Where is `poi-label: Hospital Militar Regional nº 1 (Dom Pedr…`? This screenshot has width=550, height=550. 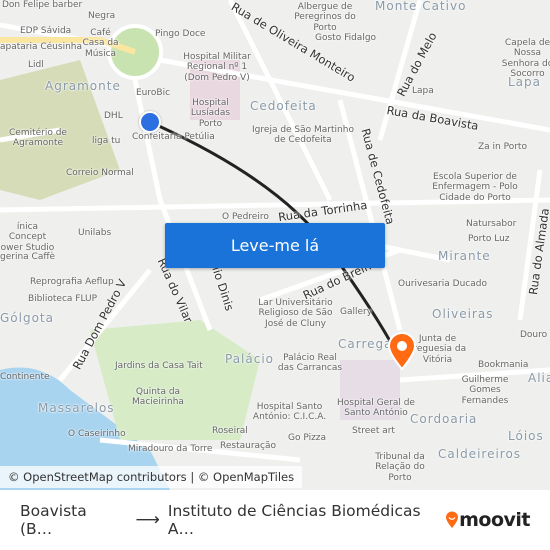
poi-label: Hospital Militar Regional nº 1 (Dom Pedr… is located at coordinates (217, 67).